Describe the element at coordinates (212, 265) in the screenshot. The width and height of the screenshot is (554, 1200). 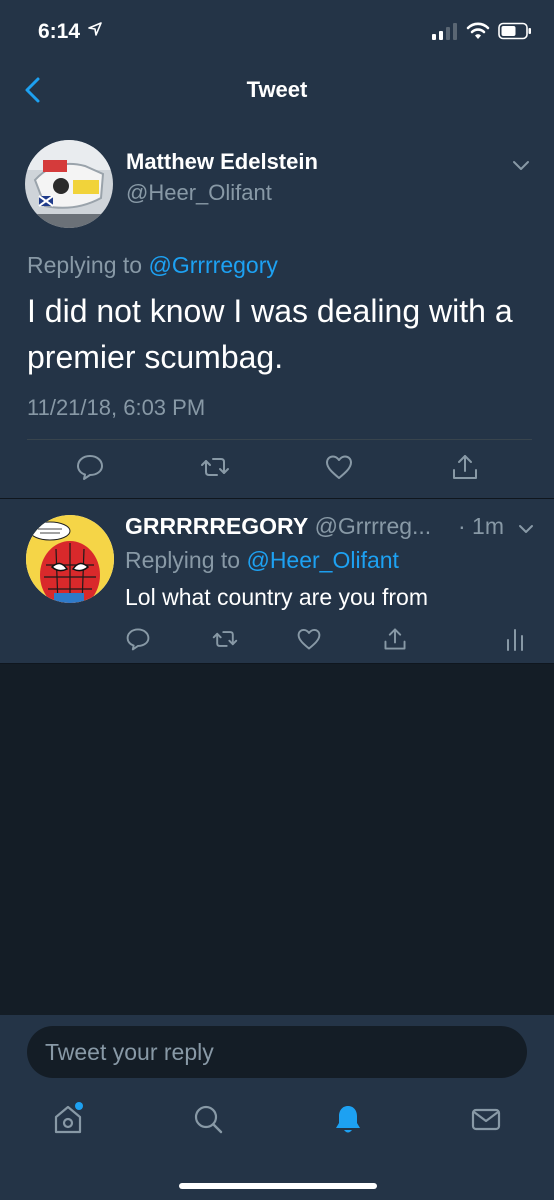
I see `replying-to-mention: @Grrrregory` at that location.